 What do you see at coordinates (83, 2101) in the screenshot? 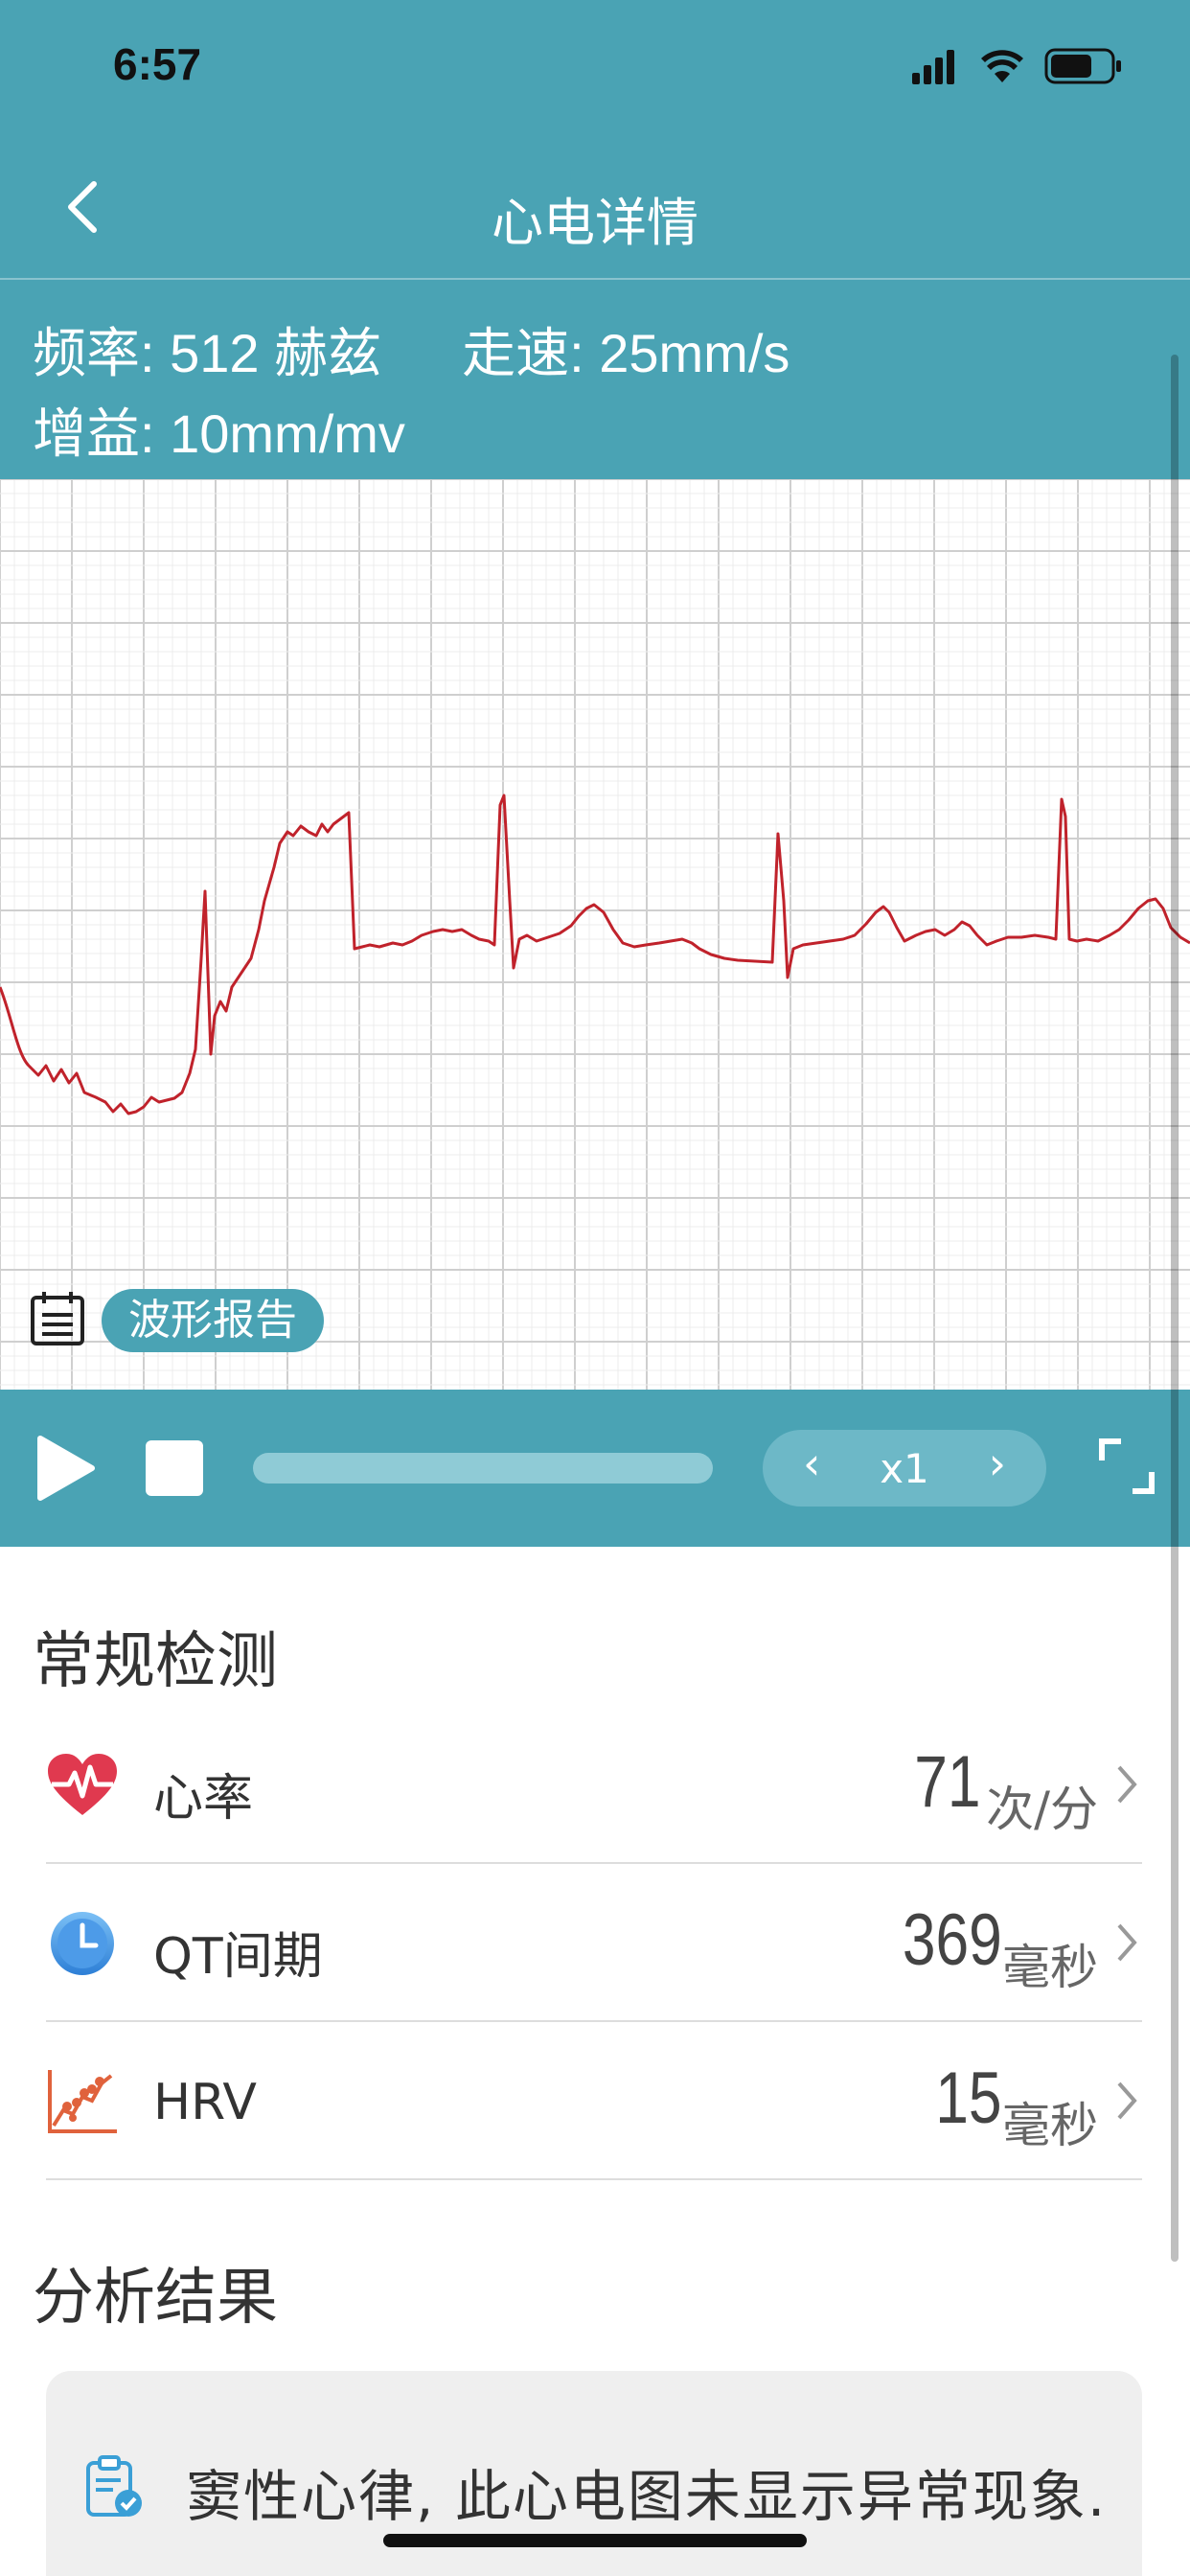
I see `hrv-chart-icon` at bounding box center [83, 2101].